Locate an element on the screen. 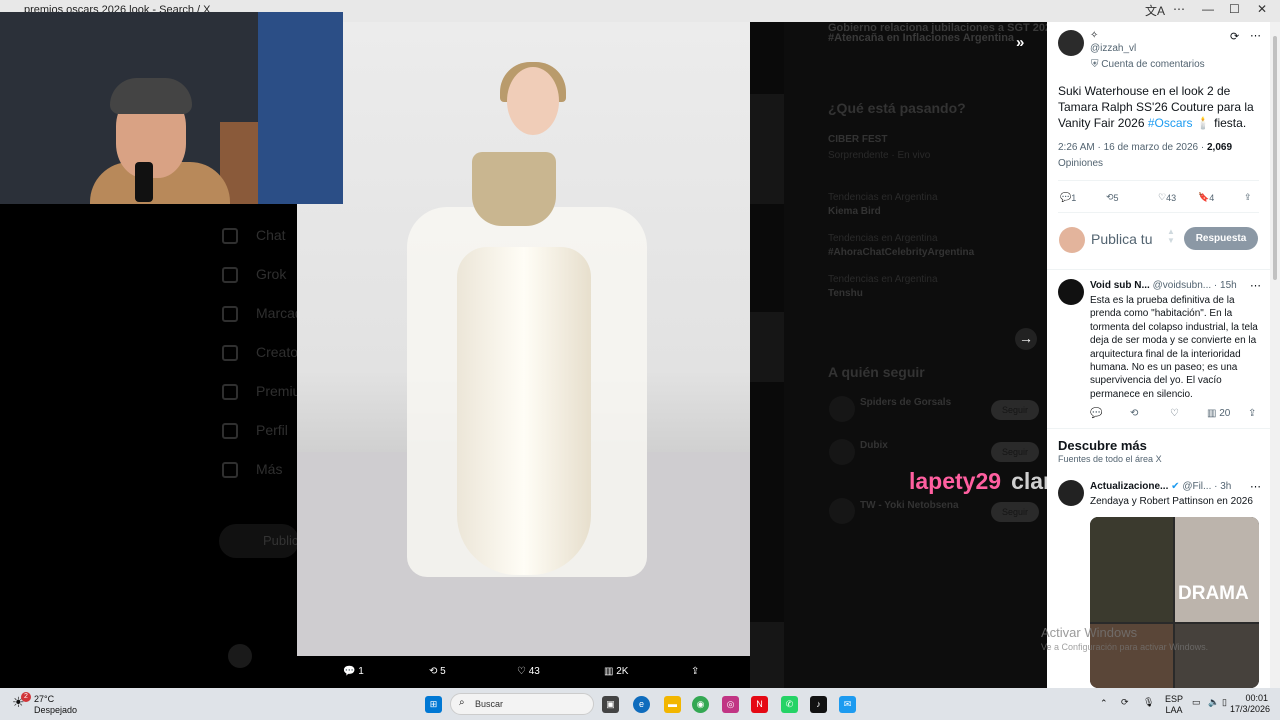  reply-avatar is located at coordinates (1071, 292).